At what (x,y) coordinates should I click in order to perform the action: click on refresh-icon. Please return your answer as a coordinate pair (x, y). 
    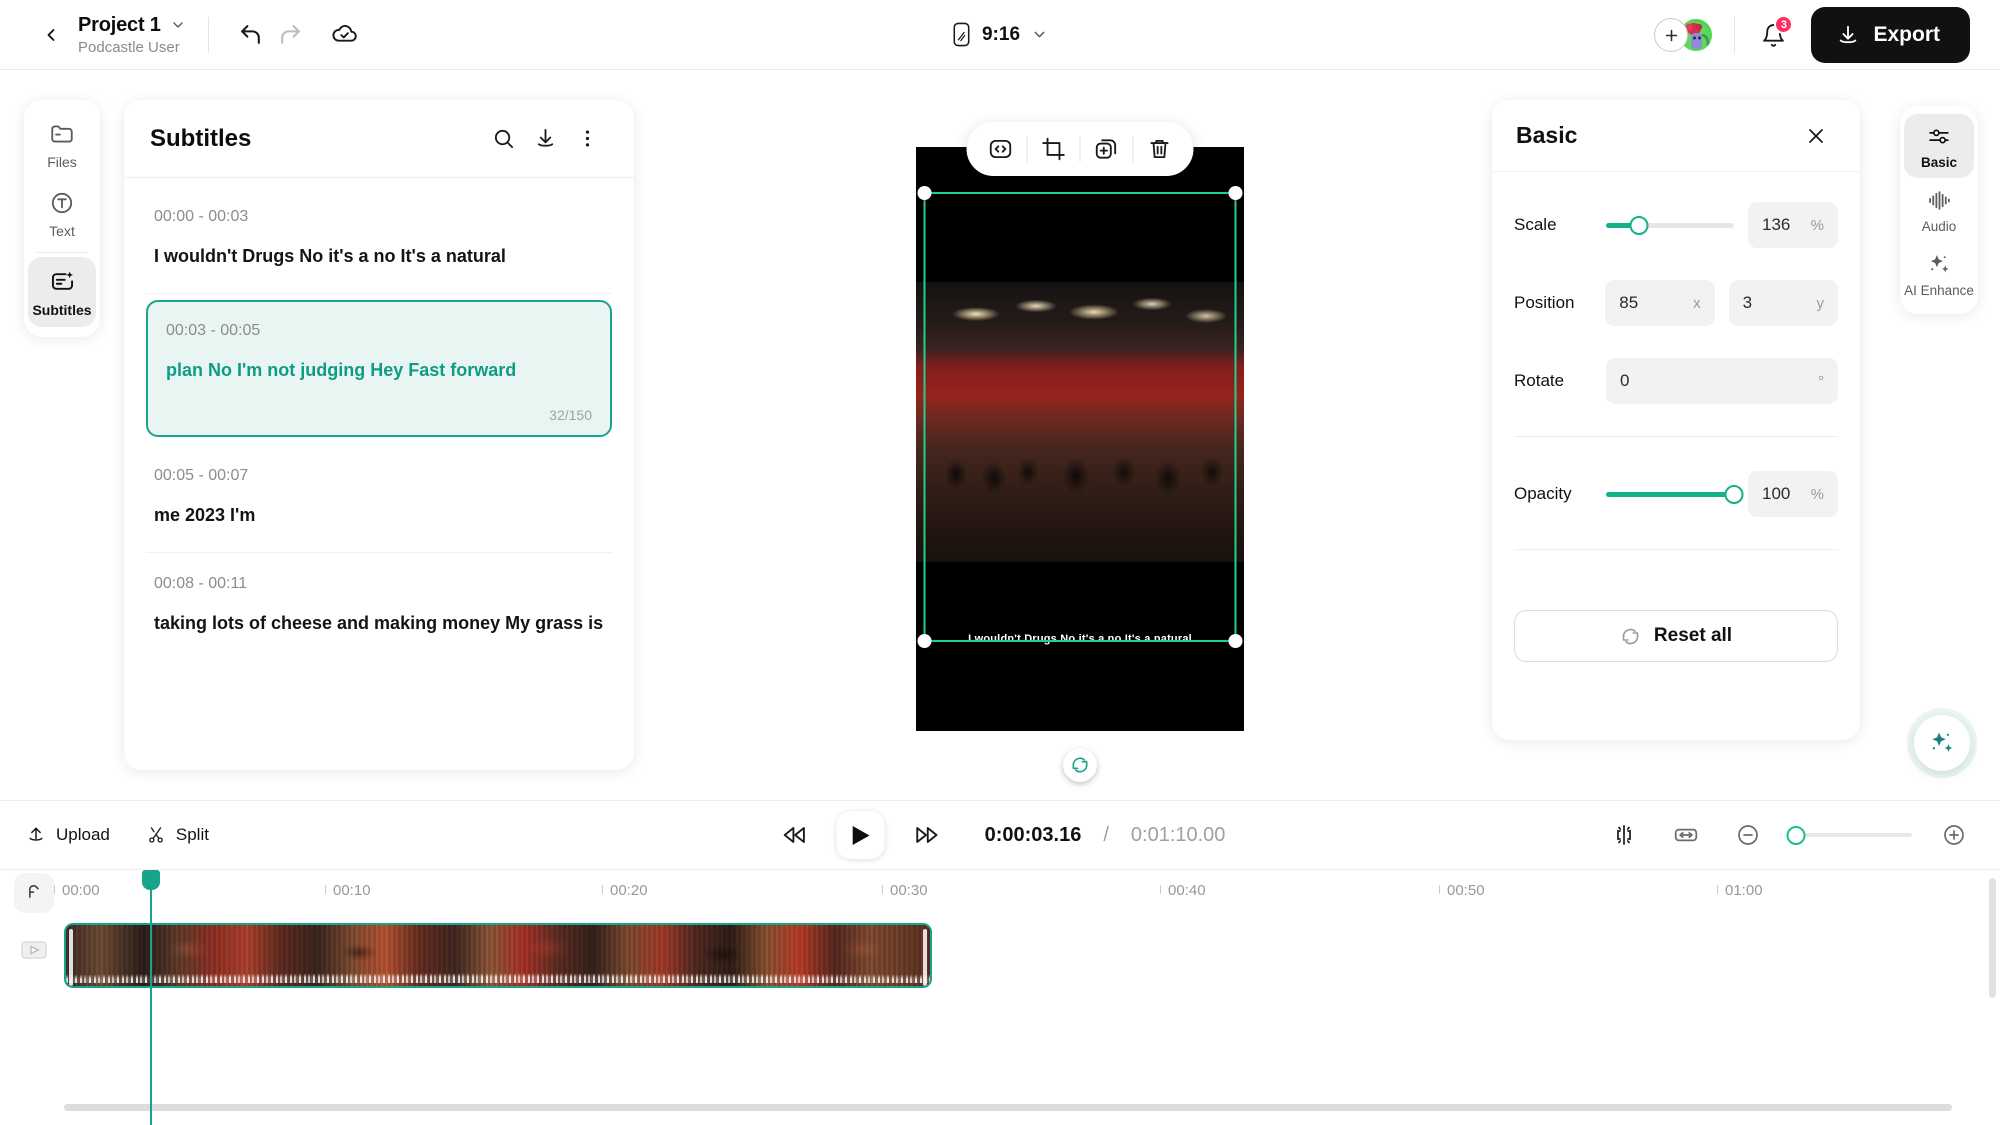
    Looking at the image, I should click on (1630, 636).